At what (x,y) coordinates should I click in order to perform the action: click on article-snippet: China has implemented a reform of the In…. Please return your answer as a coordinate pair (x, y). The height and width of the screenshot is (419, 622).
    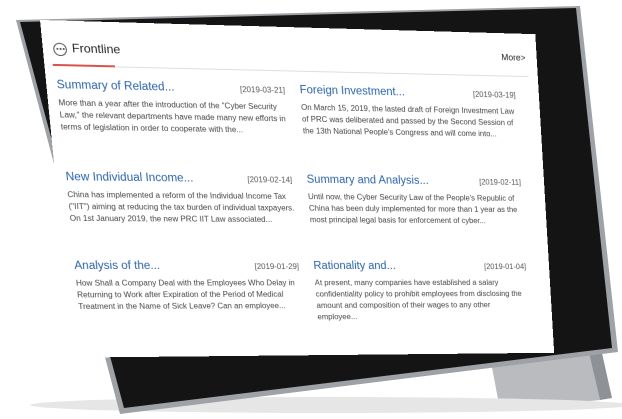
    Looking at the image, I should click on (181, 207).